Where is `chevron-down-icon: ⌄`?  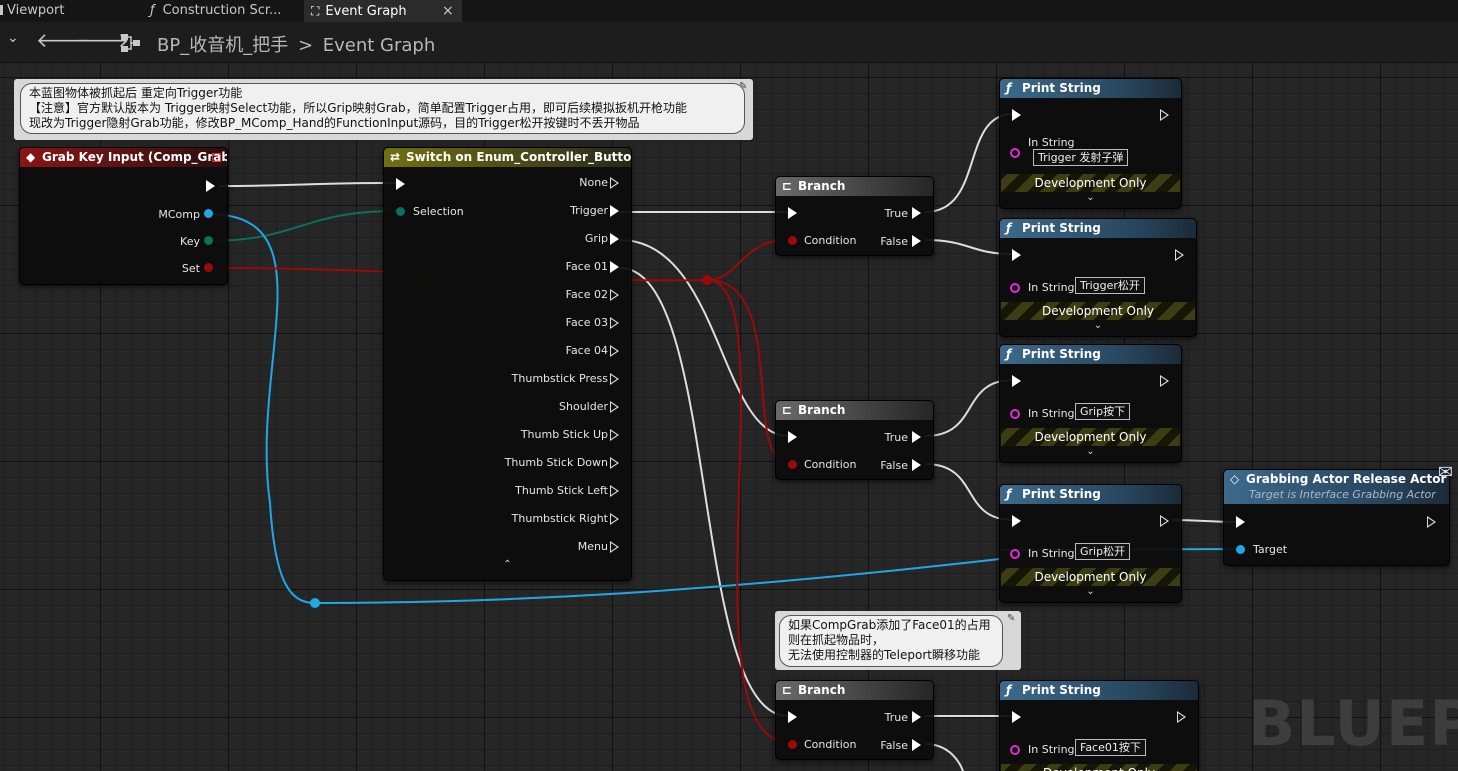
chevron-down-icon: ⌄ is located at coordinates (13, 38).